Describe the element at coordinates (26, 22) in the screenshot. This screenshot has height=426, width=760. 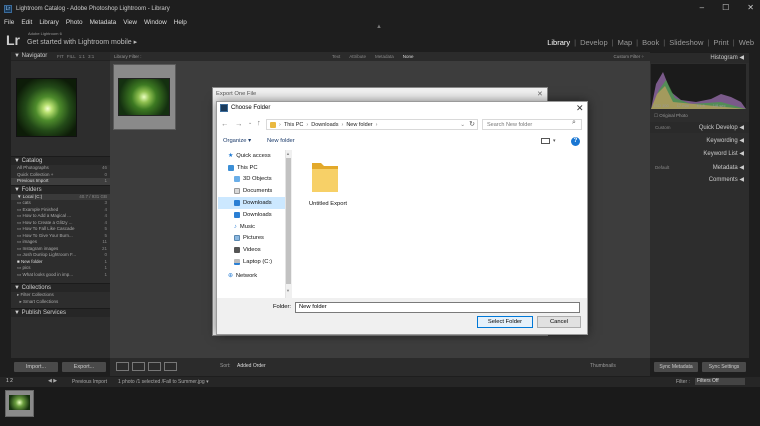
I see `menu-edit: Edit` at that location.